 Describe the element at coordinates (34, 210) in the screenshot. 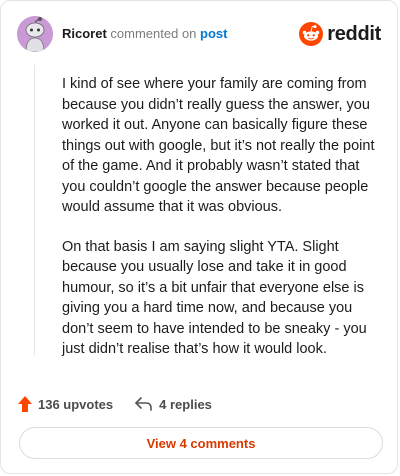

I see `thread-line` at that location.